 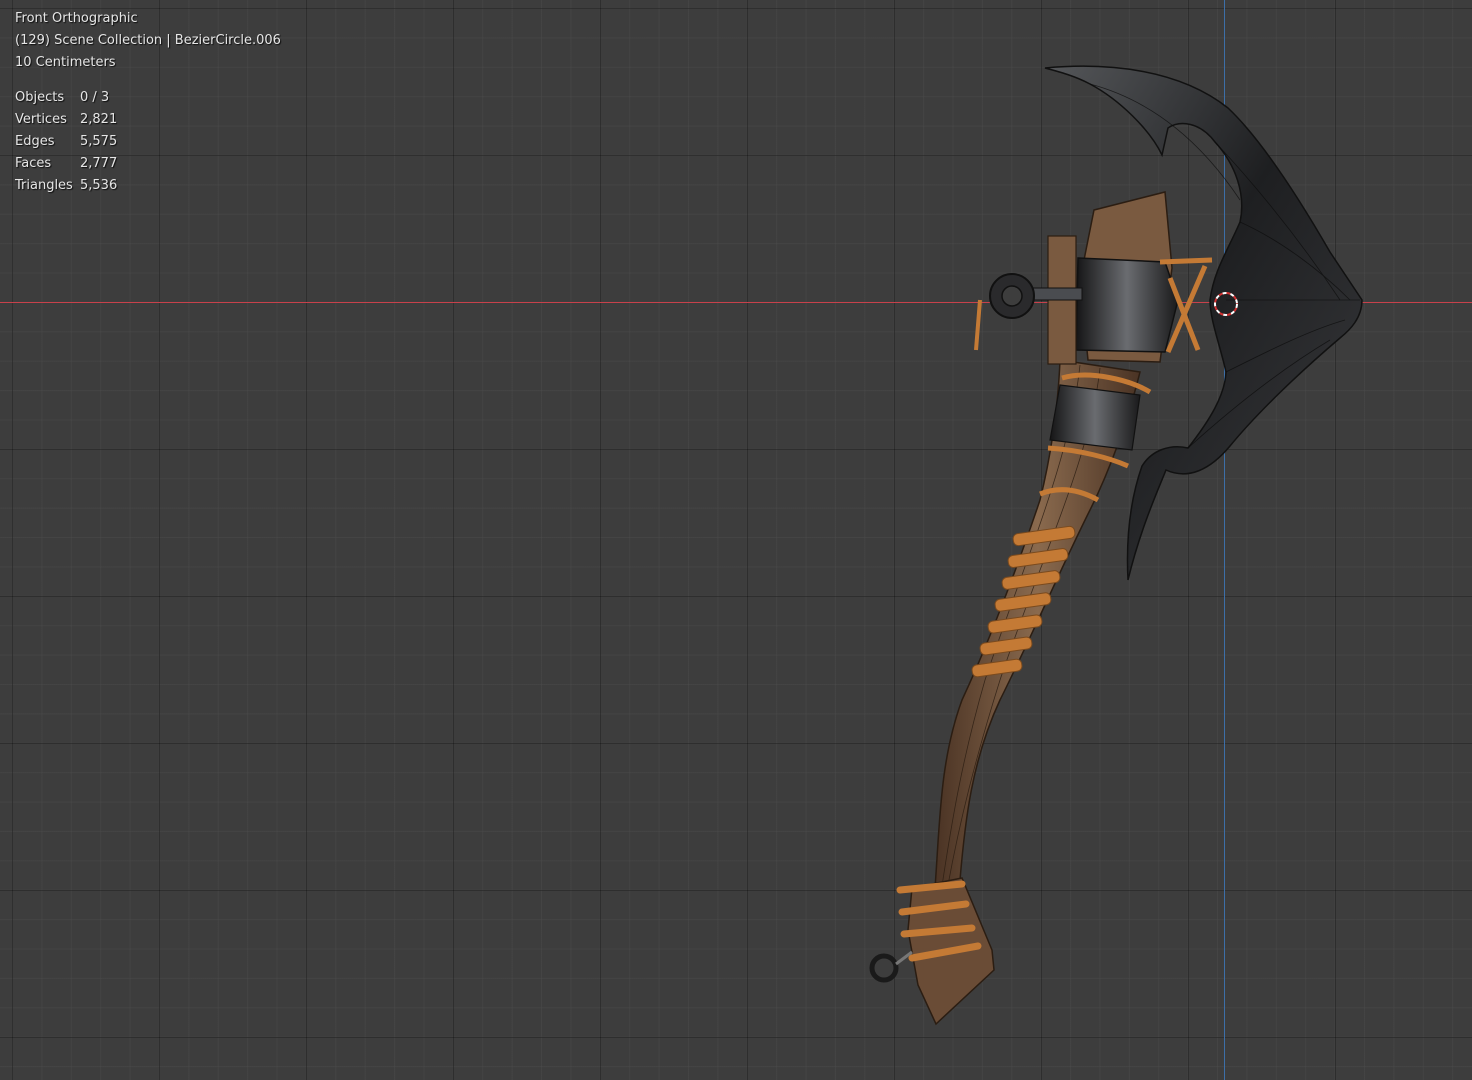 What do you see at coordinates (33, 163) in the screenshot?
I see `stat-label: Faces` at bounding box center [33, 163].